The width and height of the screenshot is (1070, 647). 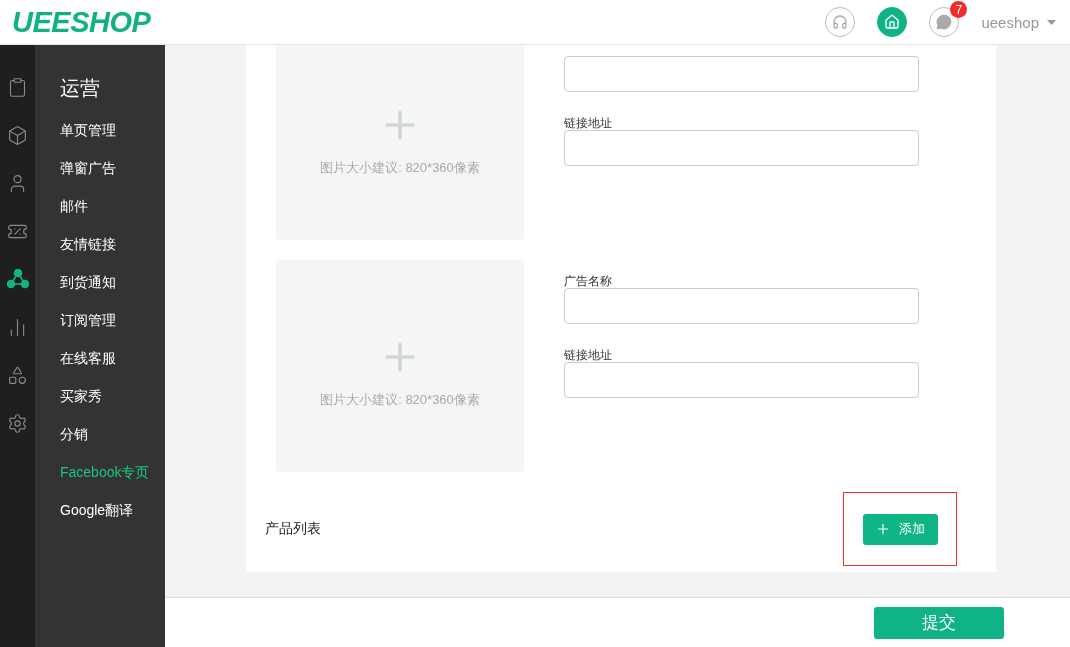 What do you see at coordinates (17, 135) in the screenshot?
I see `cube-icon` at bounding box center [17, 135].